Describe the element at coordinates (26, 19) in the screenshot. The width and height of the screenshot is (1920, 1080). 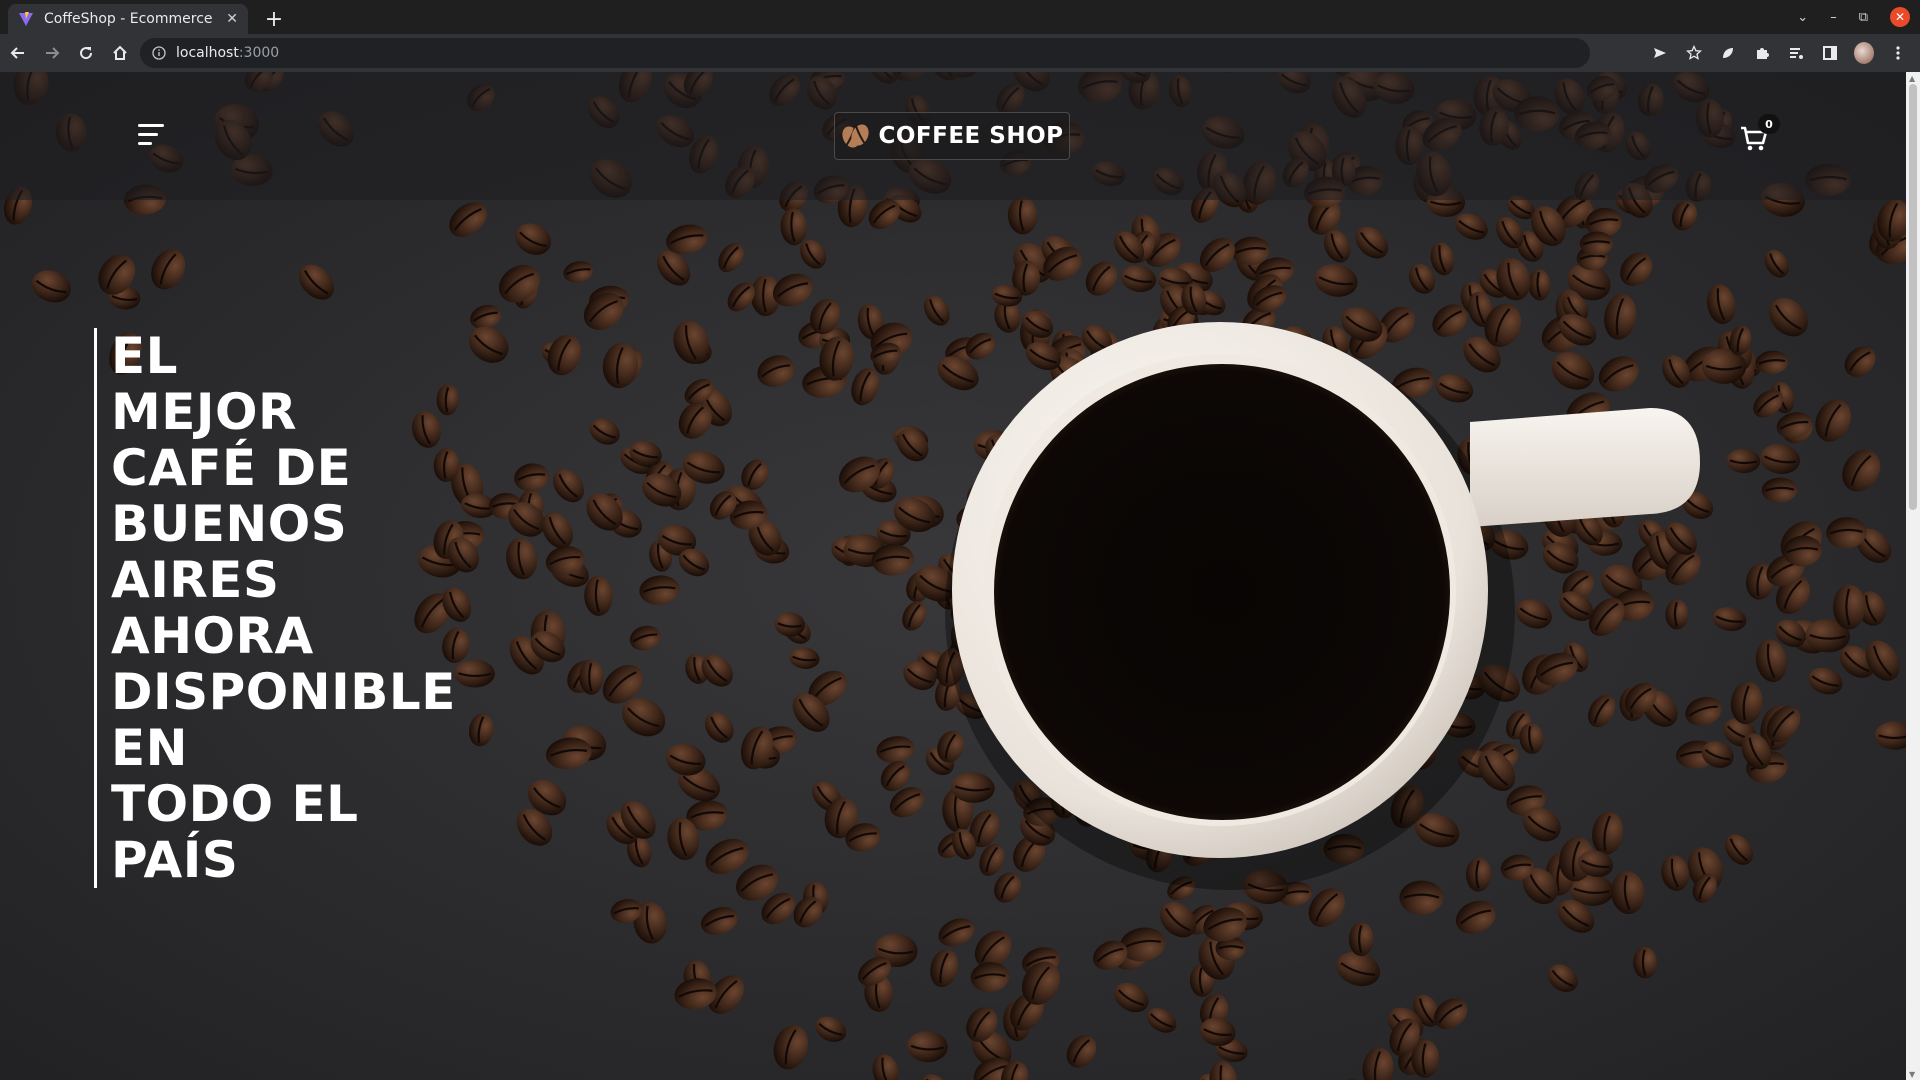
I see `vite-favicon-icon` at that location.